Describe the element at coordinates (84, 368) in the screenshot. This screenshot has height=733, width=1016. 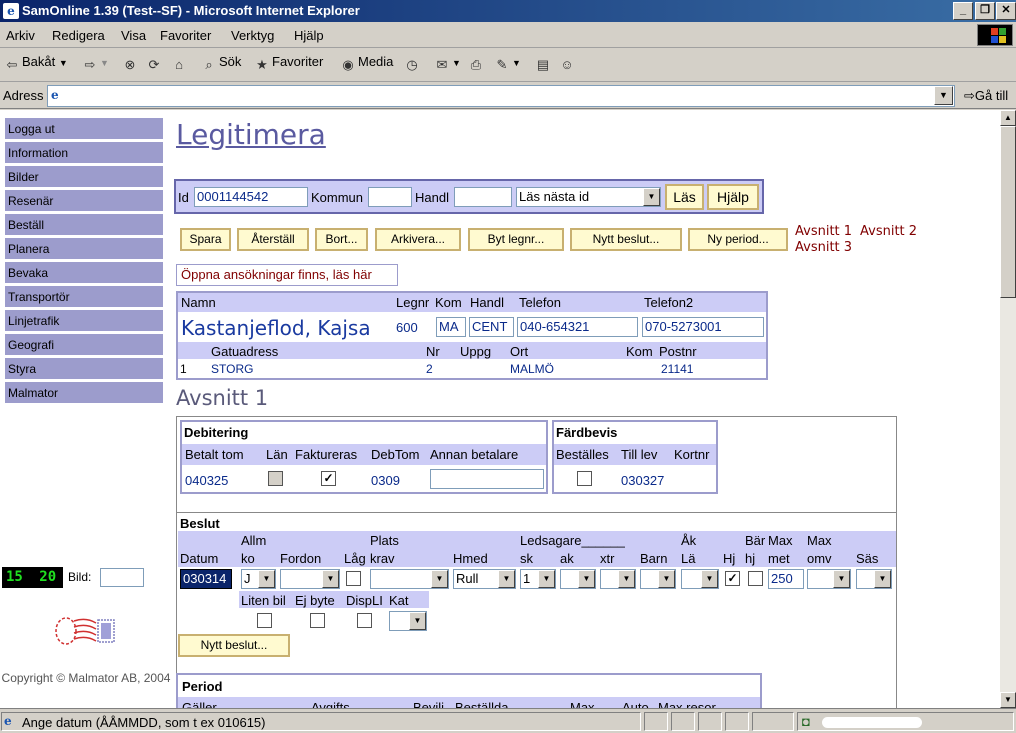
I see `nav-styra: Styra` at that location.